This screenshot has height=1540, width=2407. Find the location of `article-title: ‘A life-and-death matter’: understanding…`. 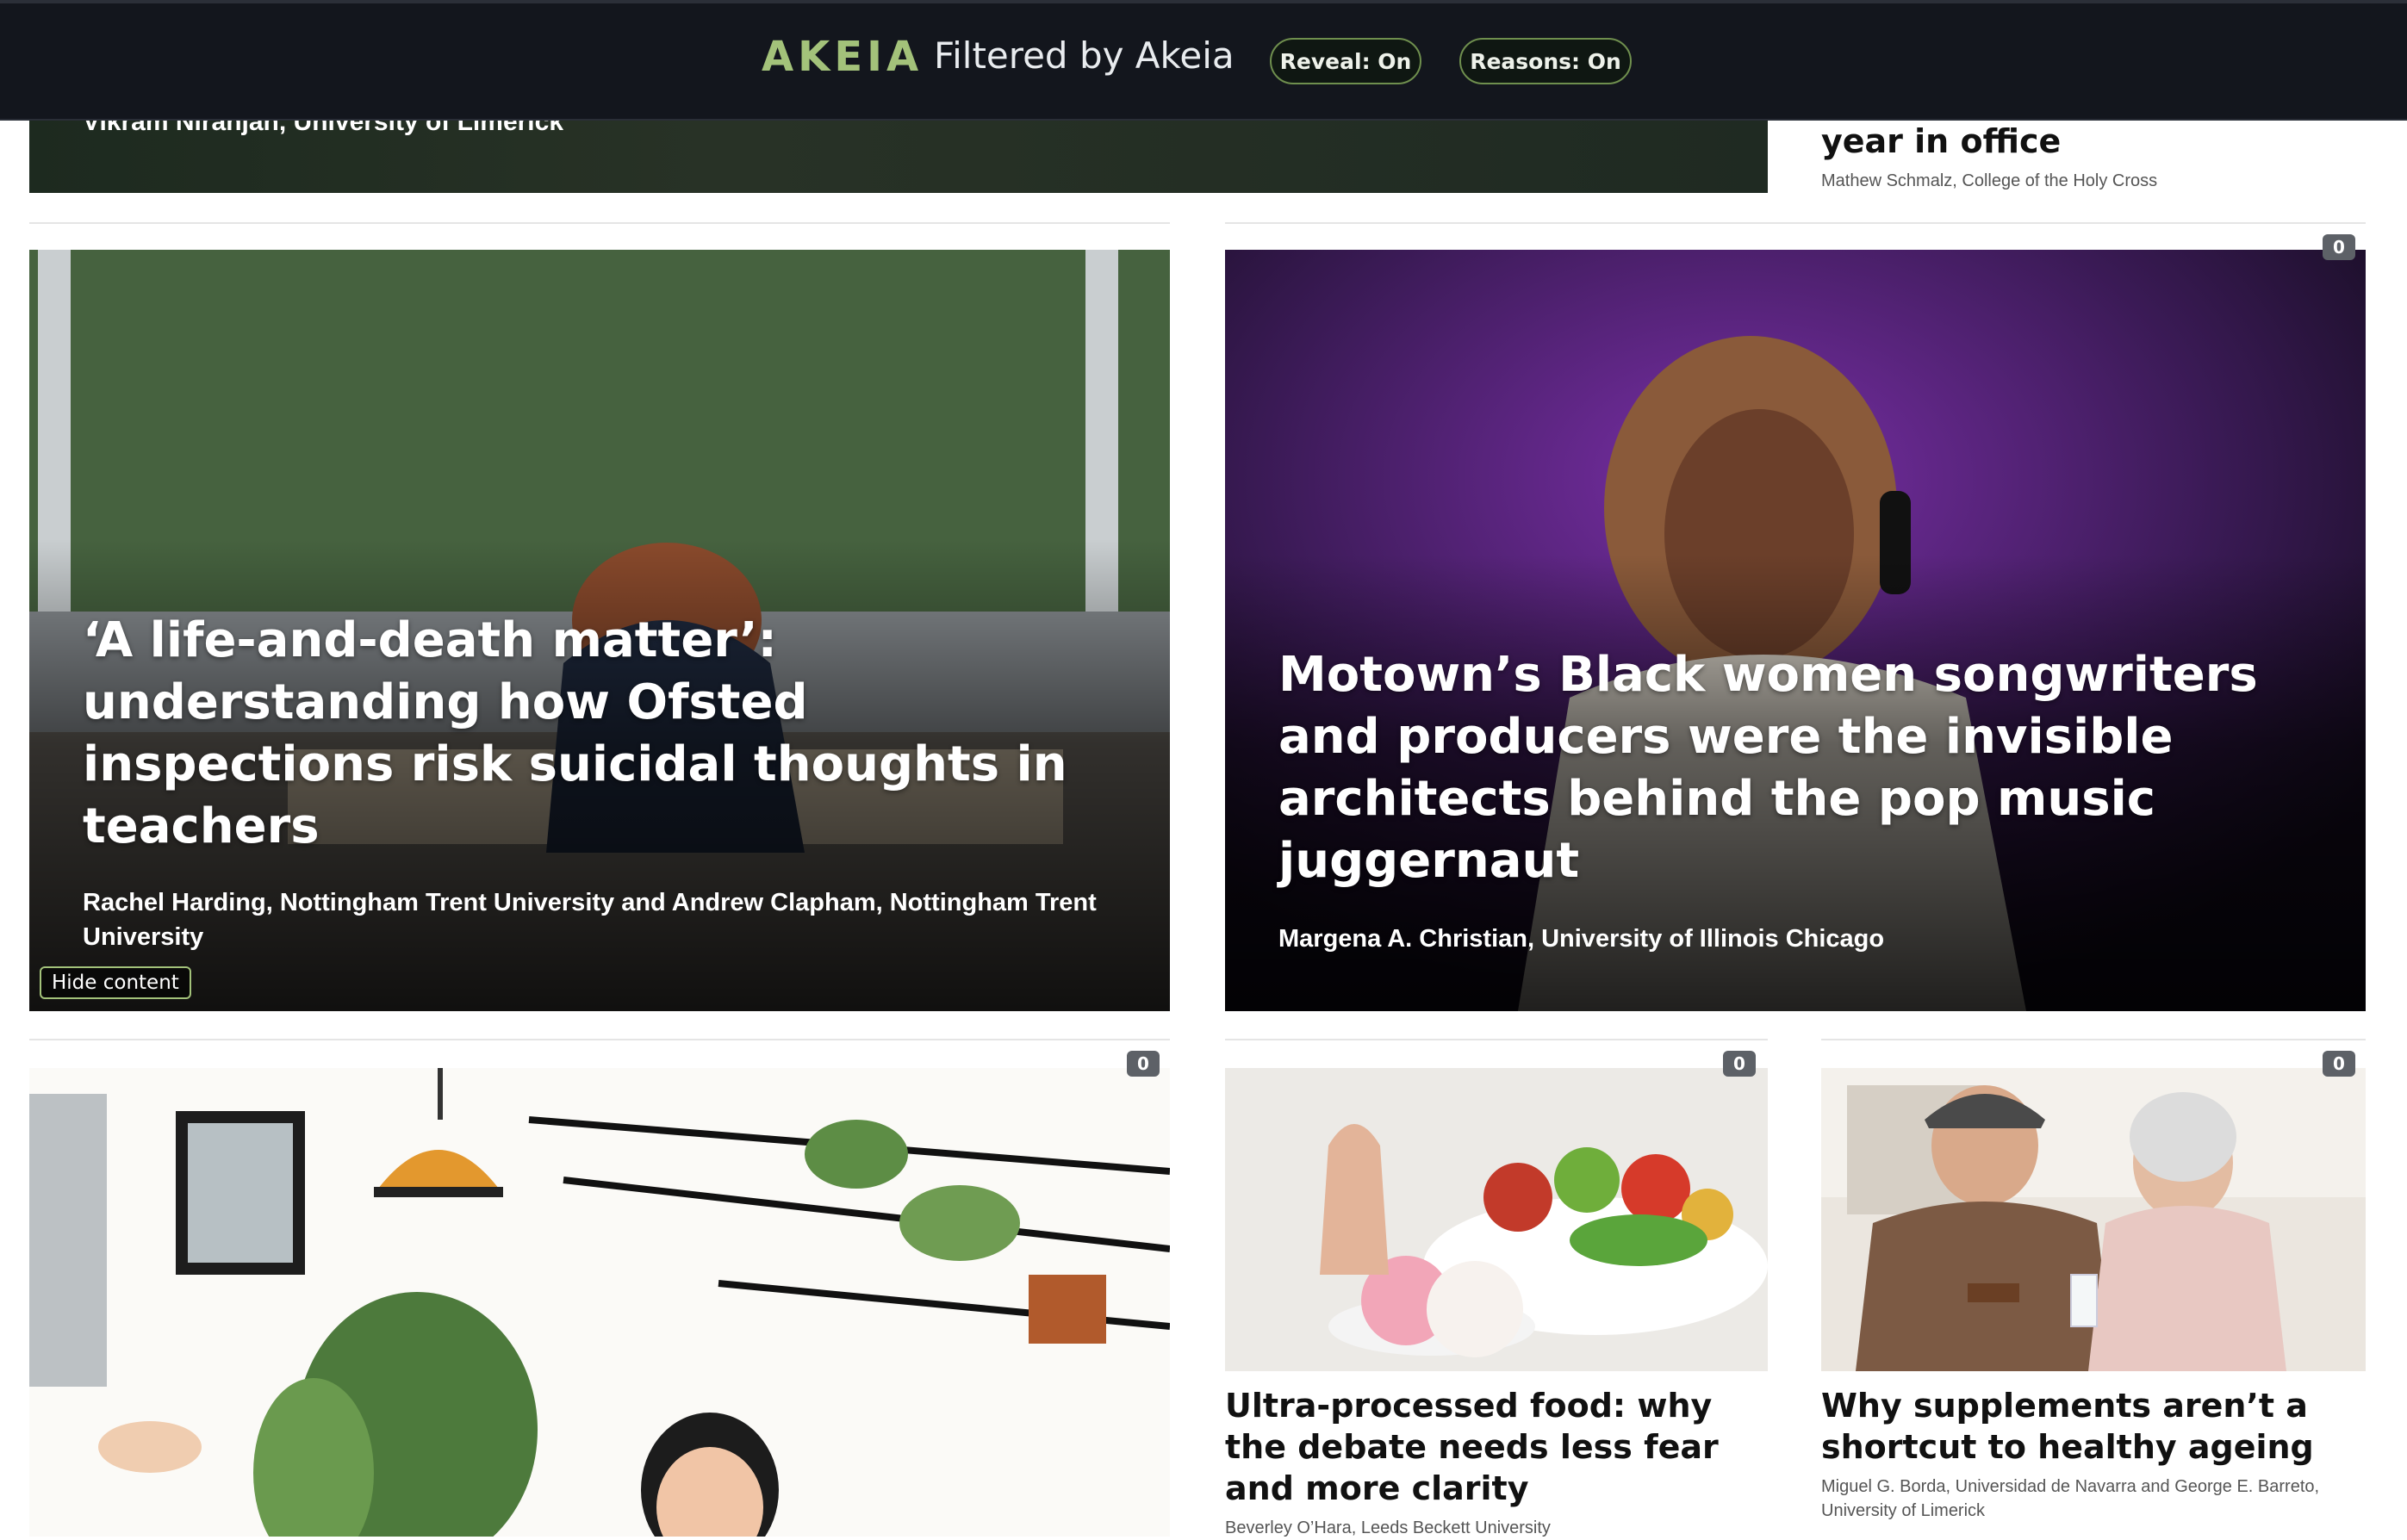

article-title: ‘A life-and-death matter’: understanding… is located at coordinates (604, 734).